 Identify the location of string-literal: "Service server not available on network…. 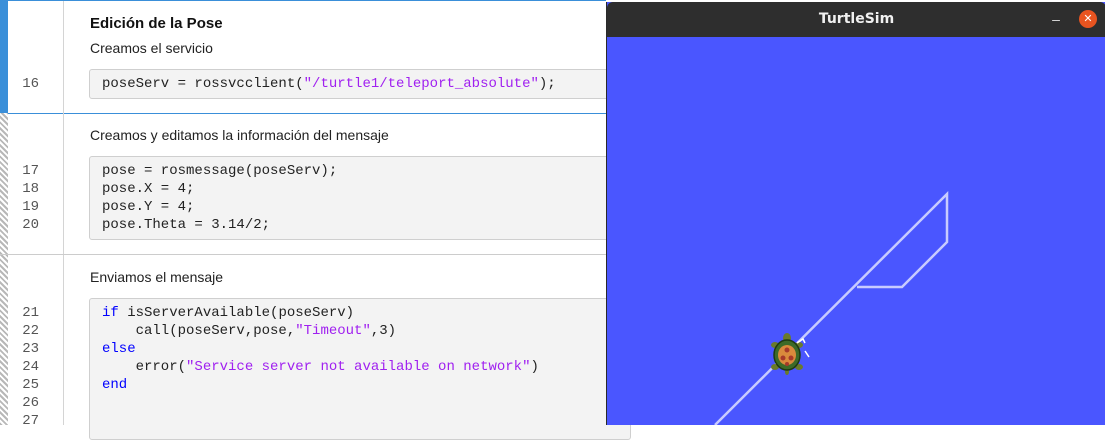
(358, 367).